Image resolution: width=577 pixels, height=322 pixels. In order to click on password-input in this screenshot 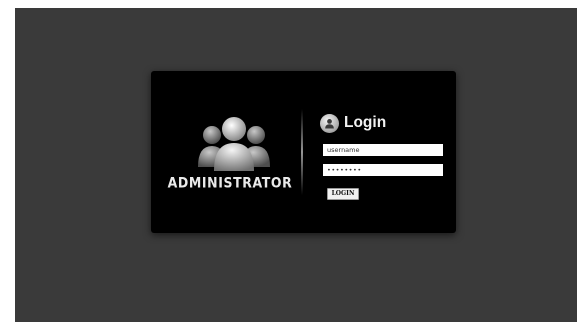, I will do `click(383, 170)`.